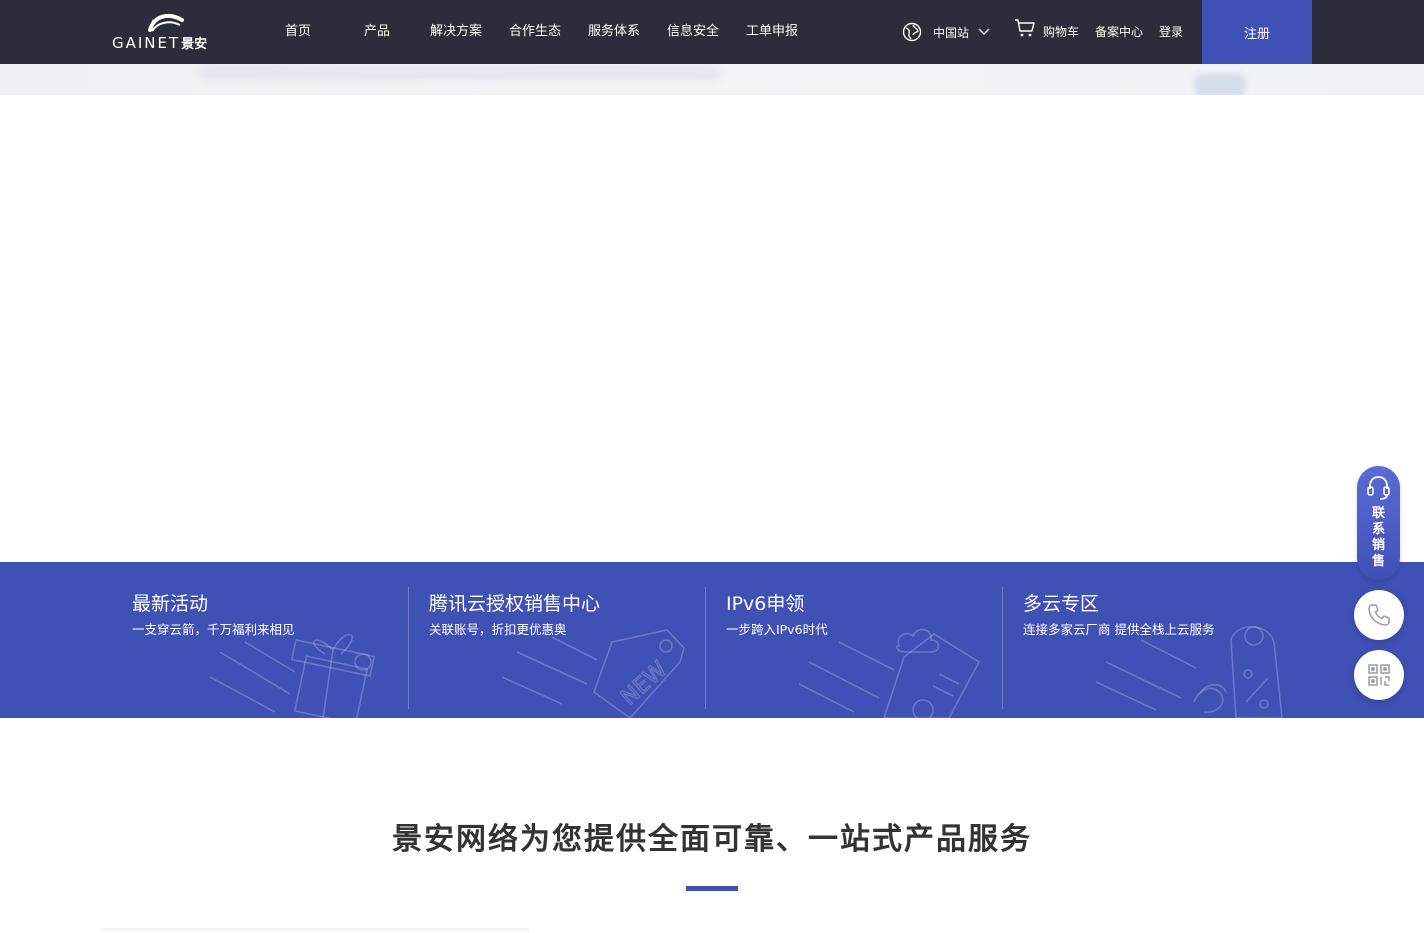 Image resolution: width=1424 pixels, height=933 pixels. Describe the element at coordinates (1061, 604) in the screenshot. I see `promo-card-title: 多云专区` at that location.